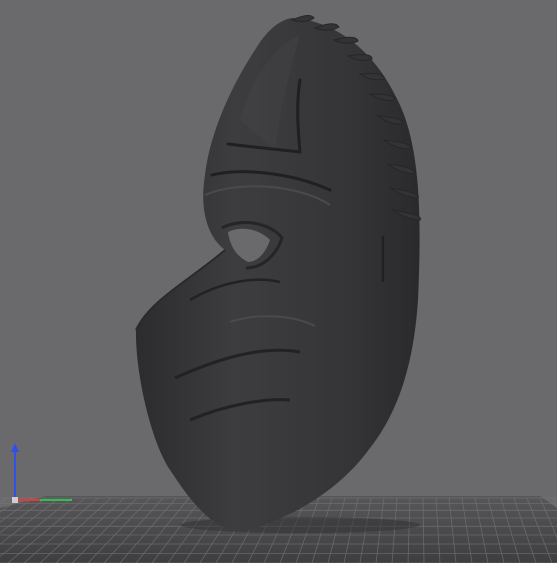 The width and height of the screenshot is (557, 563). What do you see at coordinates (15, 447) in the screenshot?
I see `z-axis-arrow-icon` at bounding box center [15, 447].